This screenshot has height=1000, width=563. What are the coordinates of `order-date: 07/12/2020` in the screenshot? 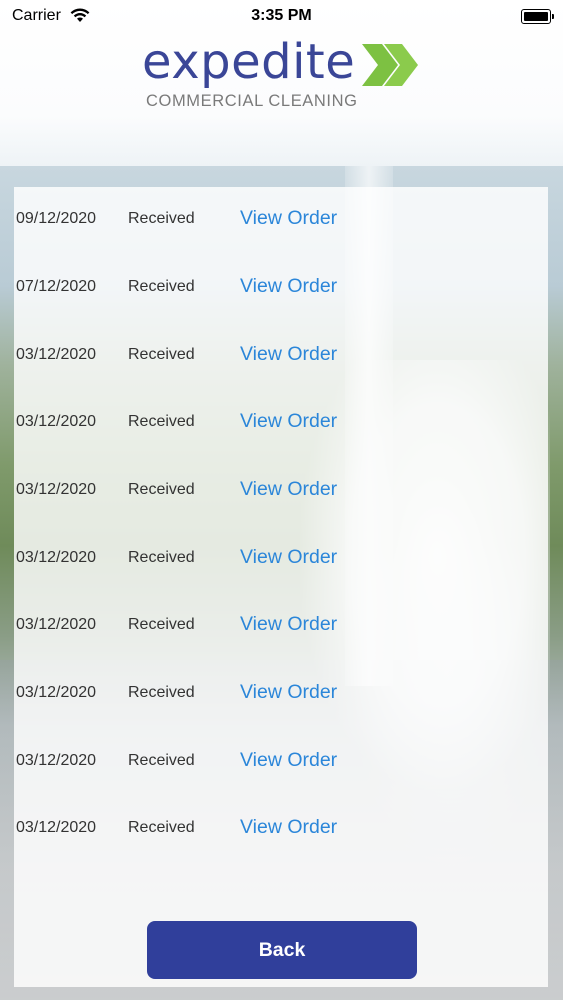 It's located at (56, 286).